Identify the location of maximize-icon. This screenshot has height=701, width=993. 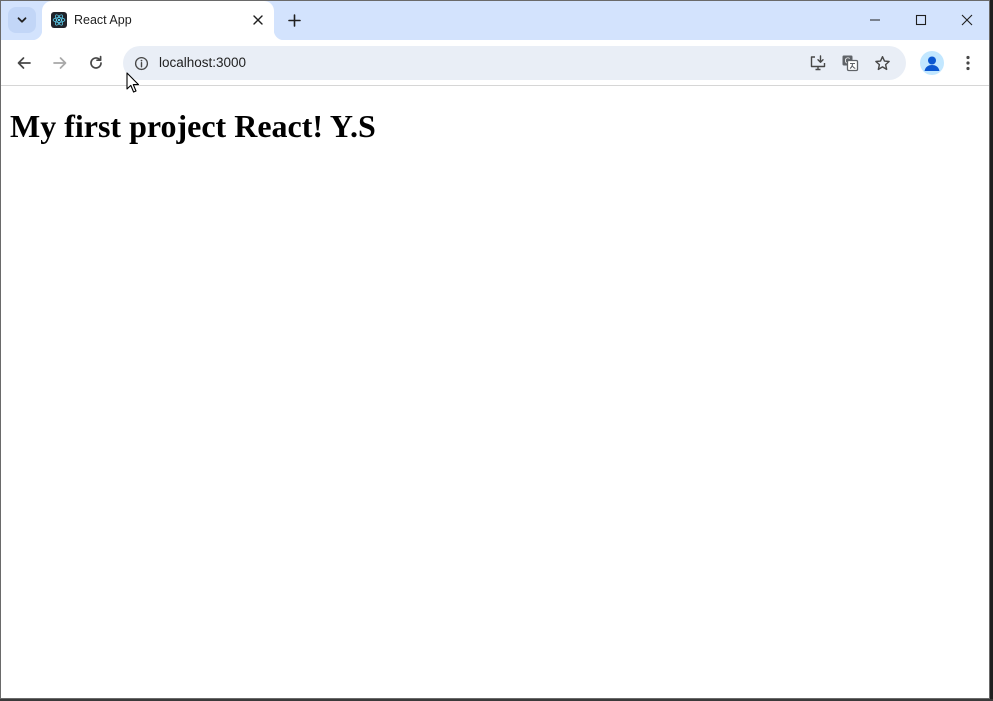
(921, 20).